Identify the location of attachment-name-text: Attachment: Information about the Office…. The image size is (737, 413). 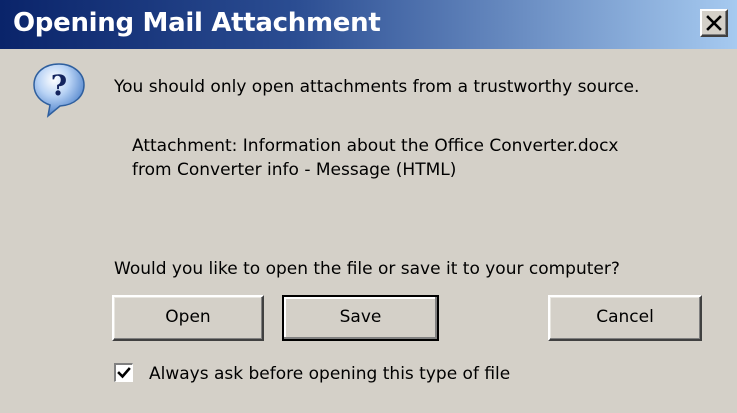
(375, 146).